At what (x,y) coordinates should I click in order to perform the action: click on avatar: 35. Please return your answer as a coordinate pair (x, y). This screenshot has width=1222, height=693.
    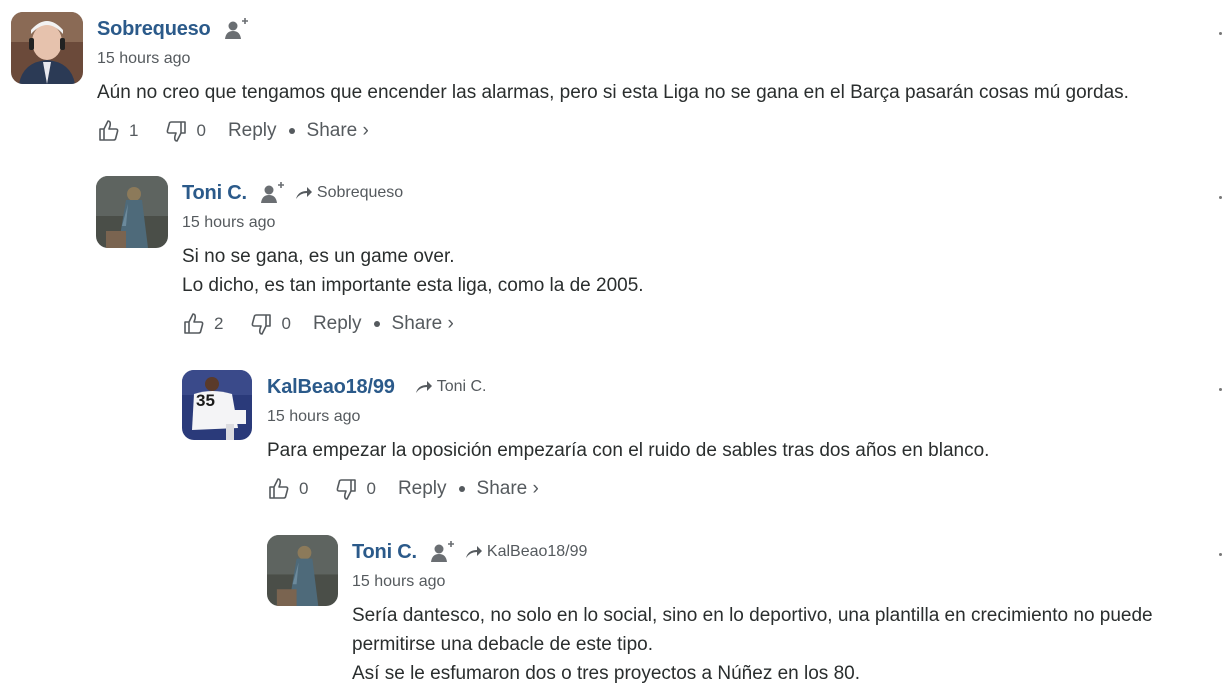
    Looking at the image, I should click on (217, 405).